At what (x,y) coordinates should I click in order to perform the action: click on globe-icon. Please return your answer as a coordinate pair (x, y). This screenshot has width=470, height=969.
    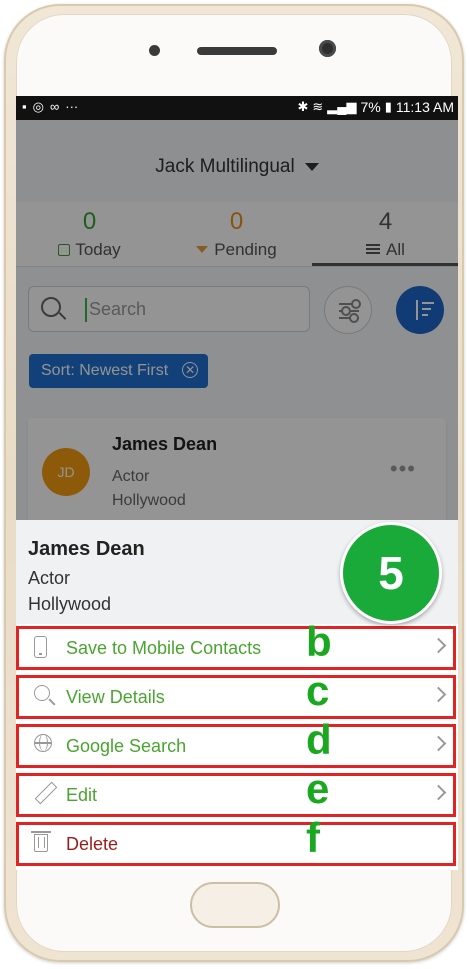
    Looking at the image, I should click on (43, 743).